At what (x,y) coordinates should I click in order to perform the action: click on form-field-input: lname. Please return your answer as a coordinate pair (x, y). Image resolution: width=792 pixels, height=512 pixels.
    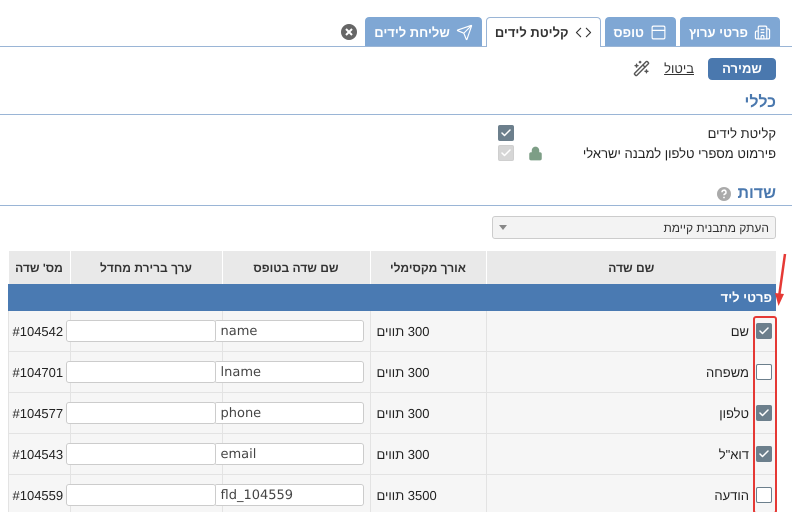
    Looking at the image, I should click on (289, 372).